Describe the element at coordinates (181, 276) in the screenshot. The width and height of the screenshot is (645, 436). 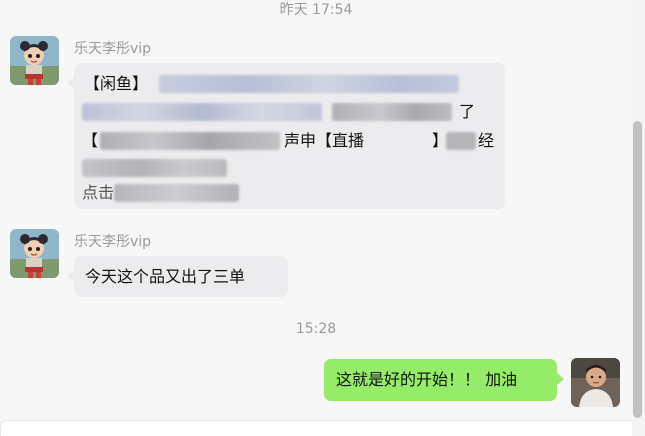
I see `message-bubble: 今天这个品又出了三单` at that location.